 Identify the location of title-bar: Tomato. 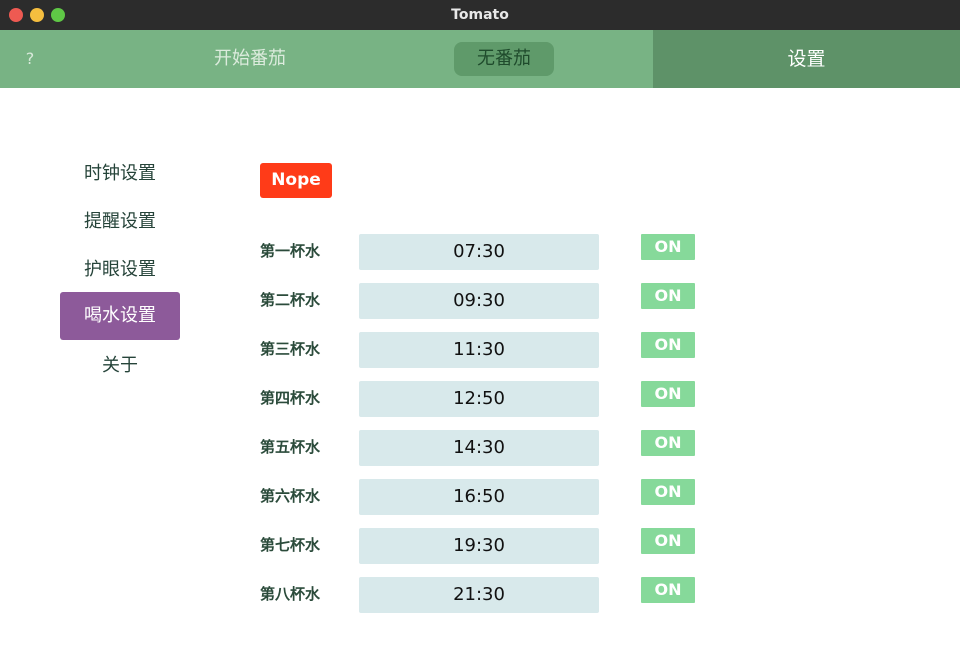
(480, 15).